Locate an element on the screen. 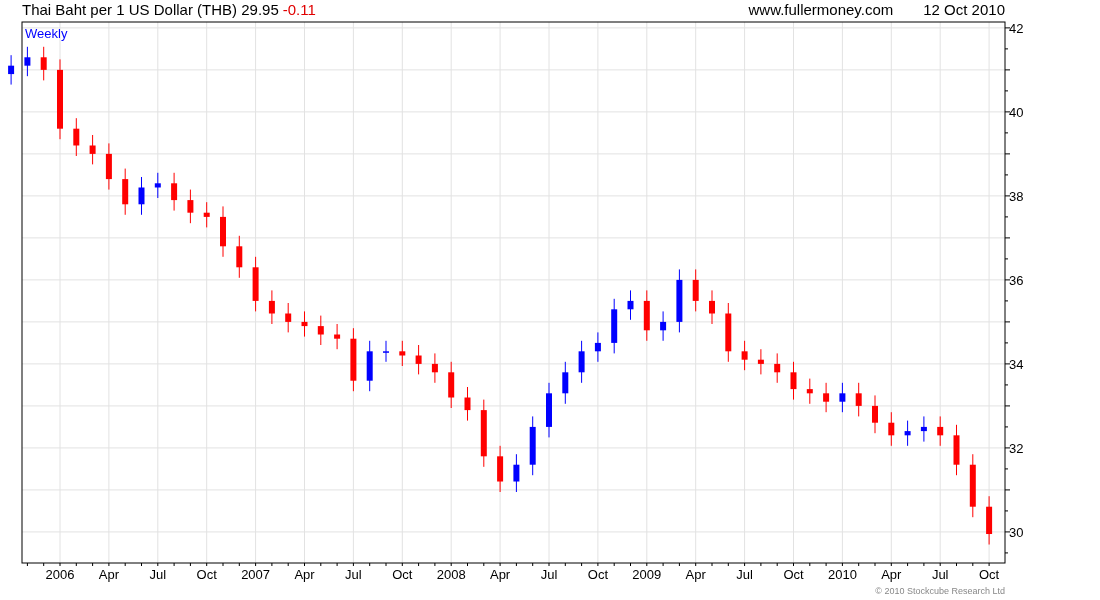 This screenshot has width=1100, height=600. x-axis-label: 2007 is located at coordinates (256, 574).